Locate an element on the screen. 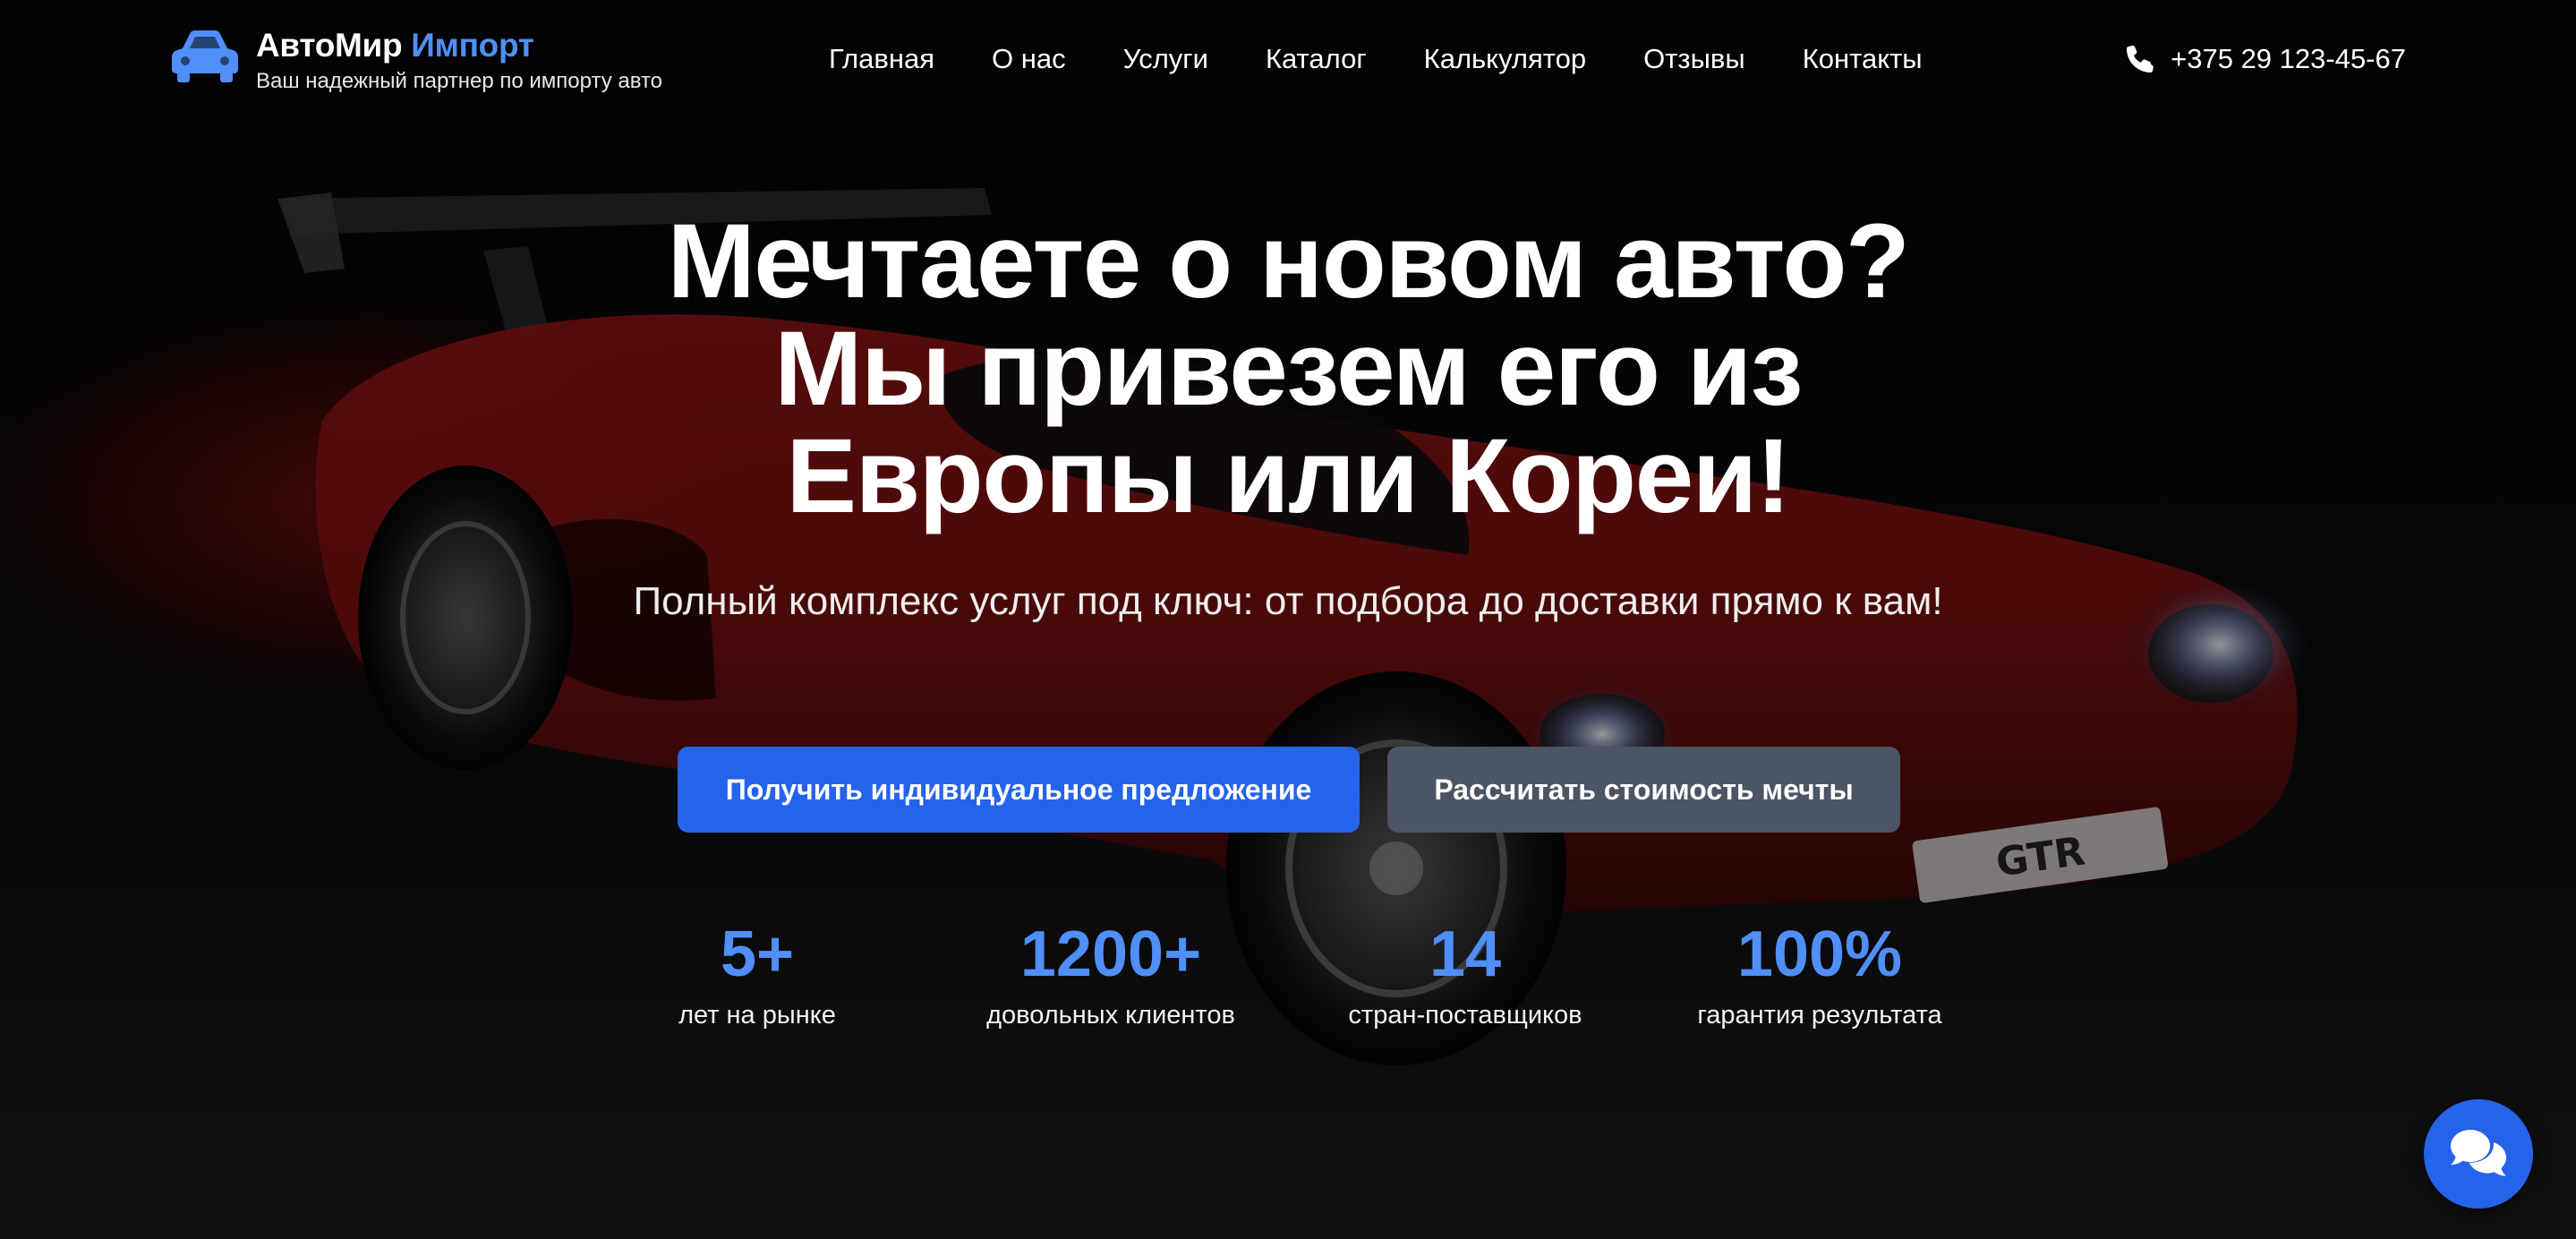 The image size is (2576, 1239). stat-guarantee: 100% гарантия результата is located at coordinates (1820, 974).